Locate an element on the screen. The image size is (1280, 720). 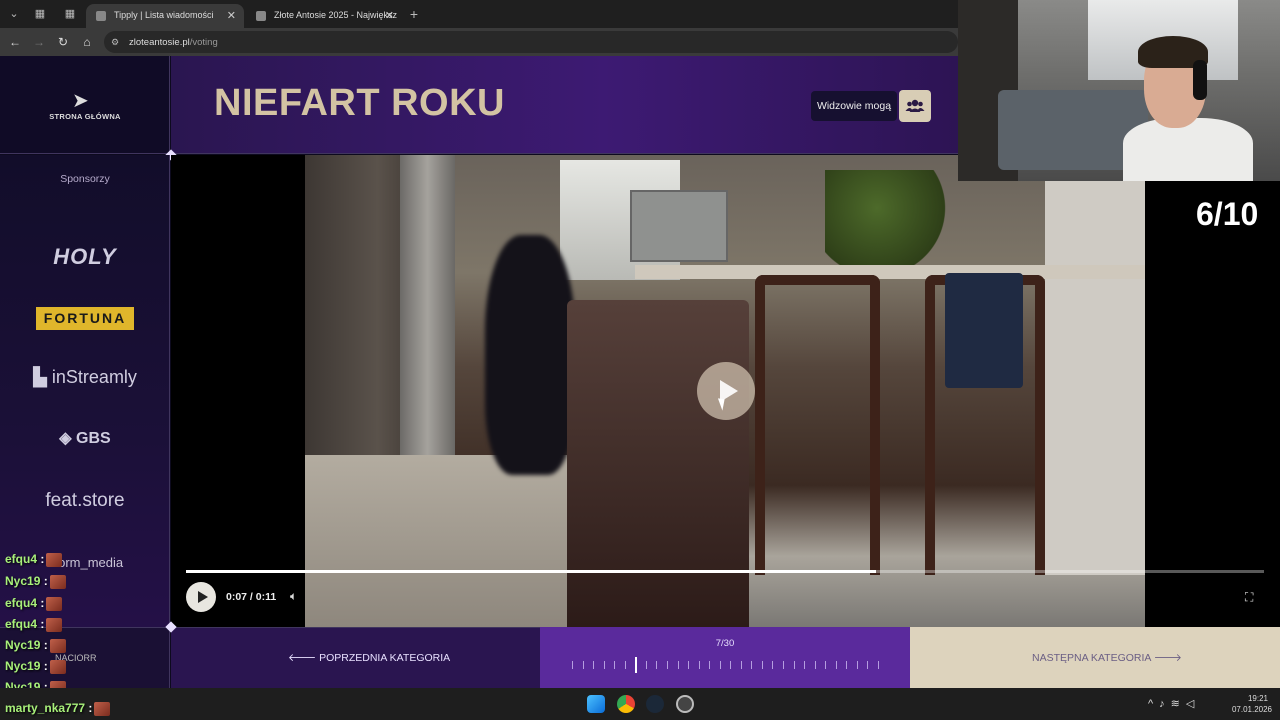
category-tick-current is located at coordinates (636, 665).